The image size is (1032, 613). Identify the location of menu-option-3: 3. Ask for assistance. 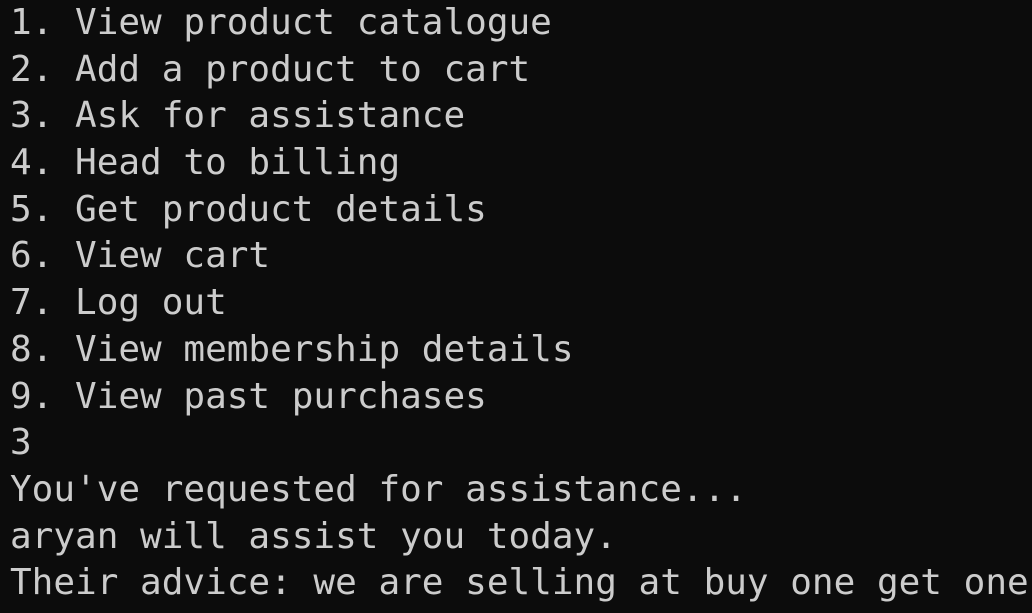
(238, 116).